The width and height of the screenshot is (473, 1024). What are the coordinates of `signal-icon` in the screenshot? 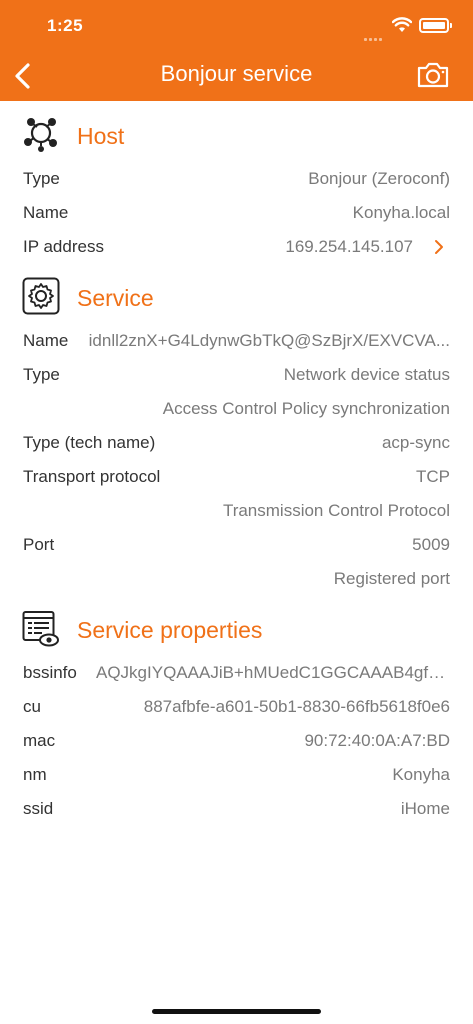 It's located at (375, 34).